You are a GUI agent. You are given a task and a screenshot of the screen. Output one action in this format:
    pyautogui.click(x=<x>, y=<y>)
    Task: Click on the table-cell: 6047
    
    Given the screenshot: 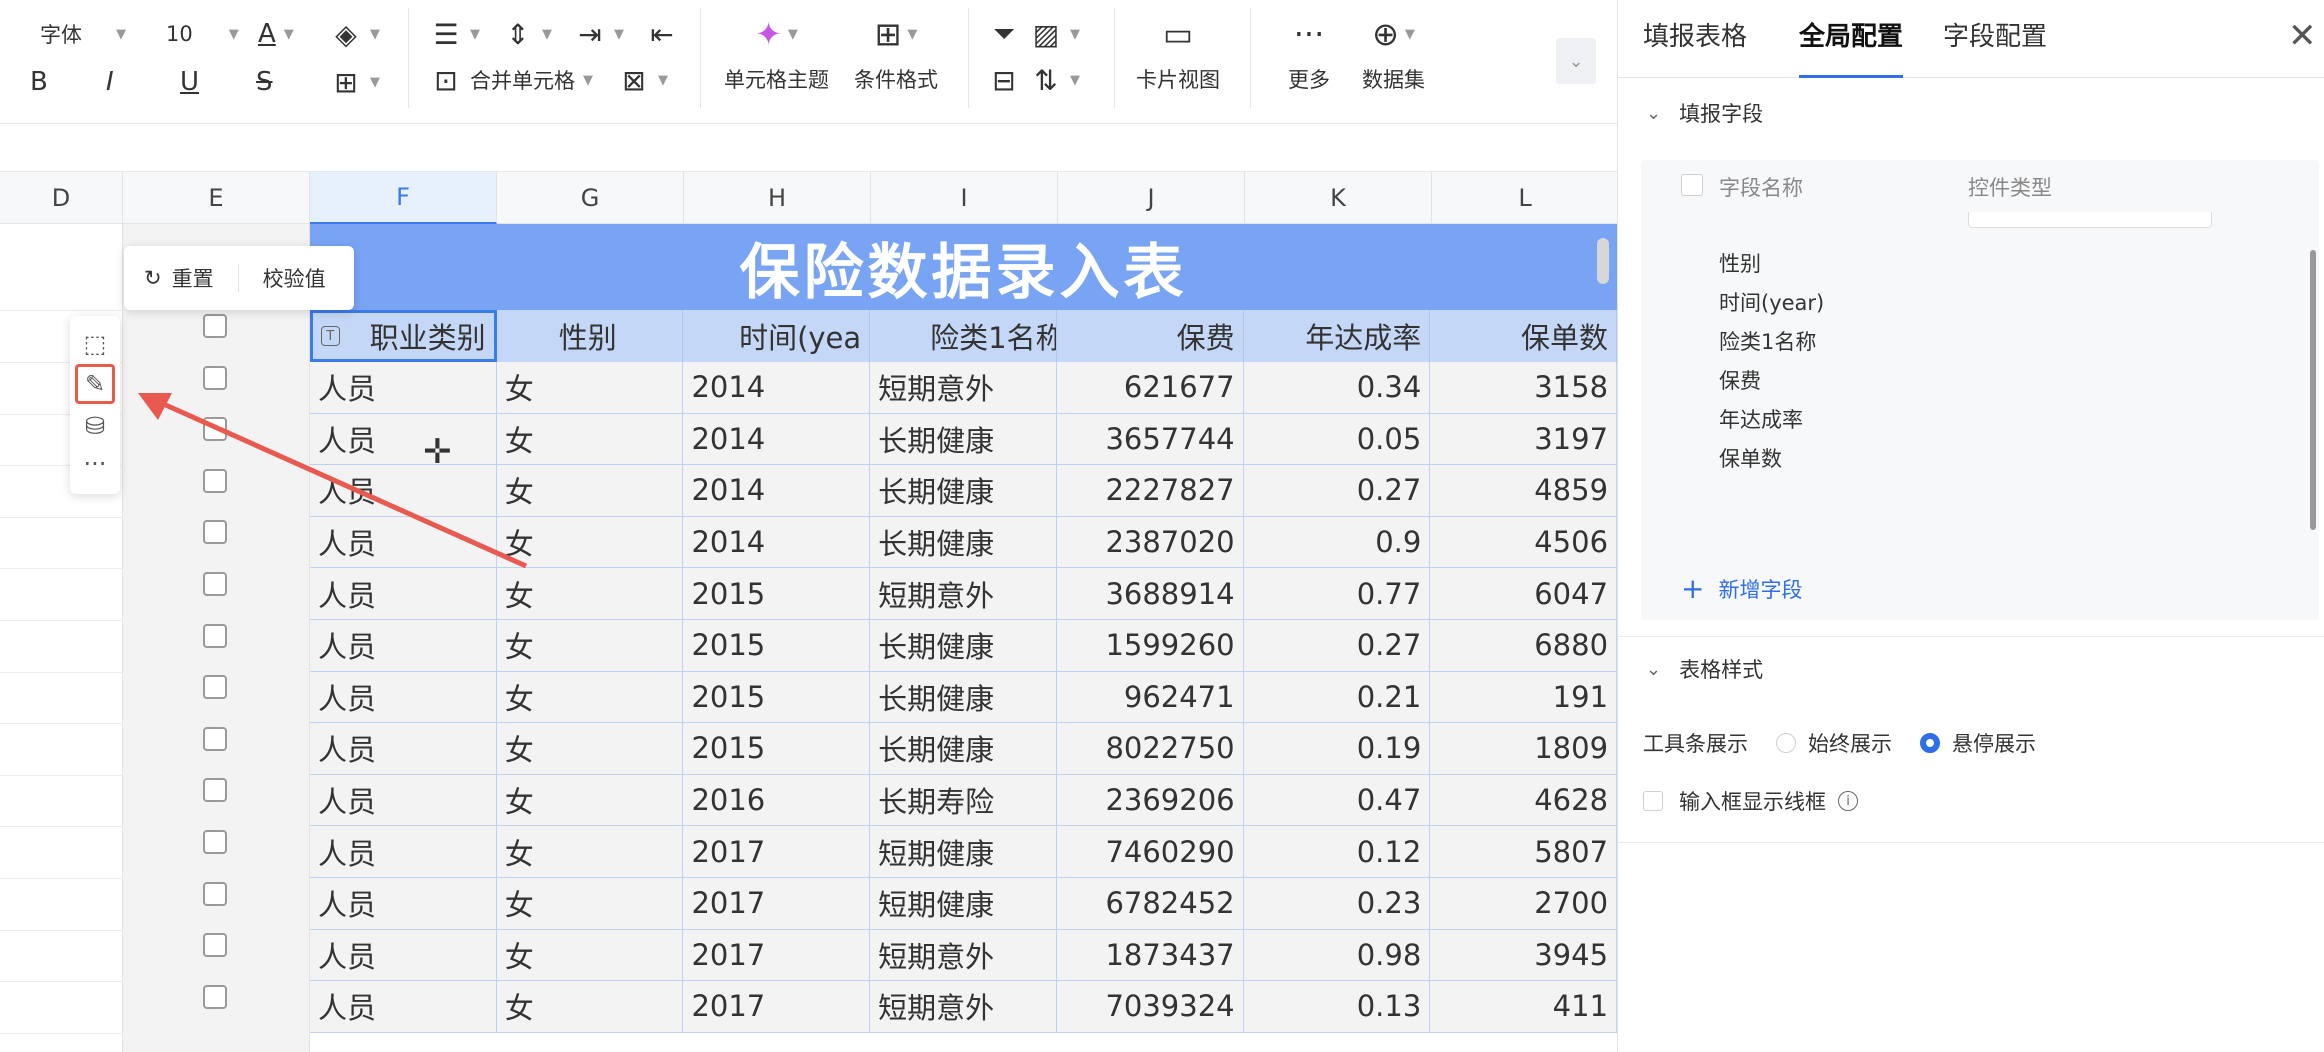 What is the action you would take?
    pyautogui.click(x=1523, y=594)
    